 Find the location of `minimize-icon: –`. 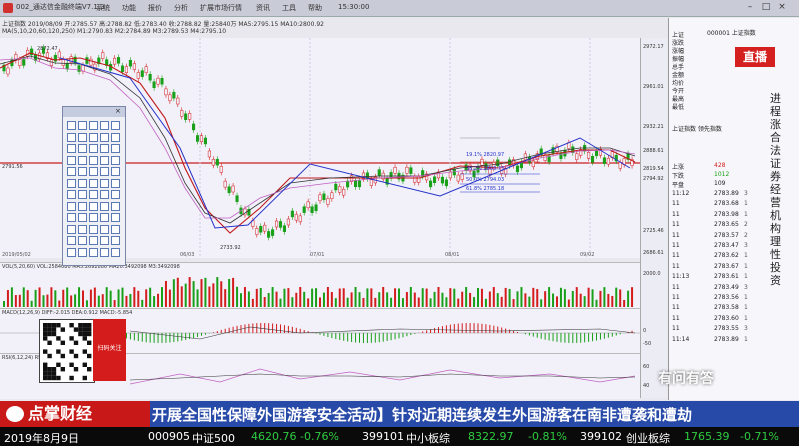

minimize-icon: – is located at coordinates (750, 7).